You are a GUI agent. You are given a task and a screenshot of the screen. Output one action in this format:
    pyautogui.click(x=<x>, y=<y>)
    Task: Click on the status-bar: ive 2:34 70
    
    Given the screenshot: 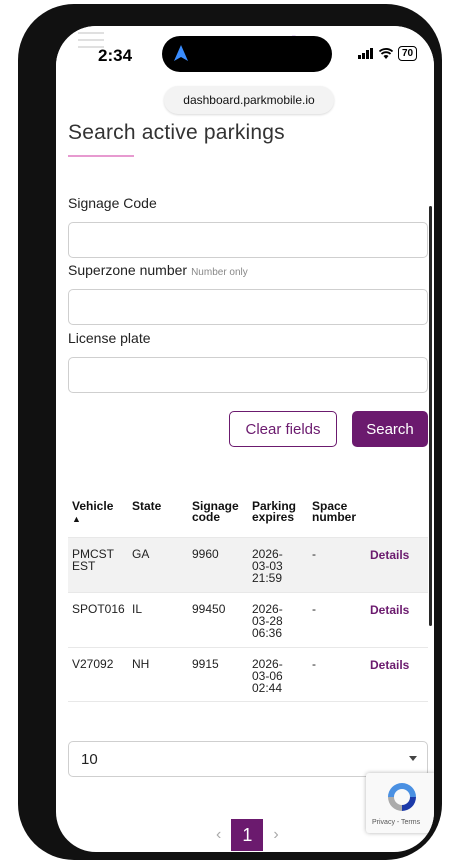 What is the action you would take?
    pyautogui.click(x=245, y=50)
    